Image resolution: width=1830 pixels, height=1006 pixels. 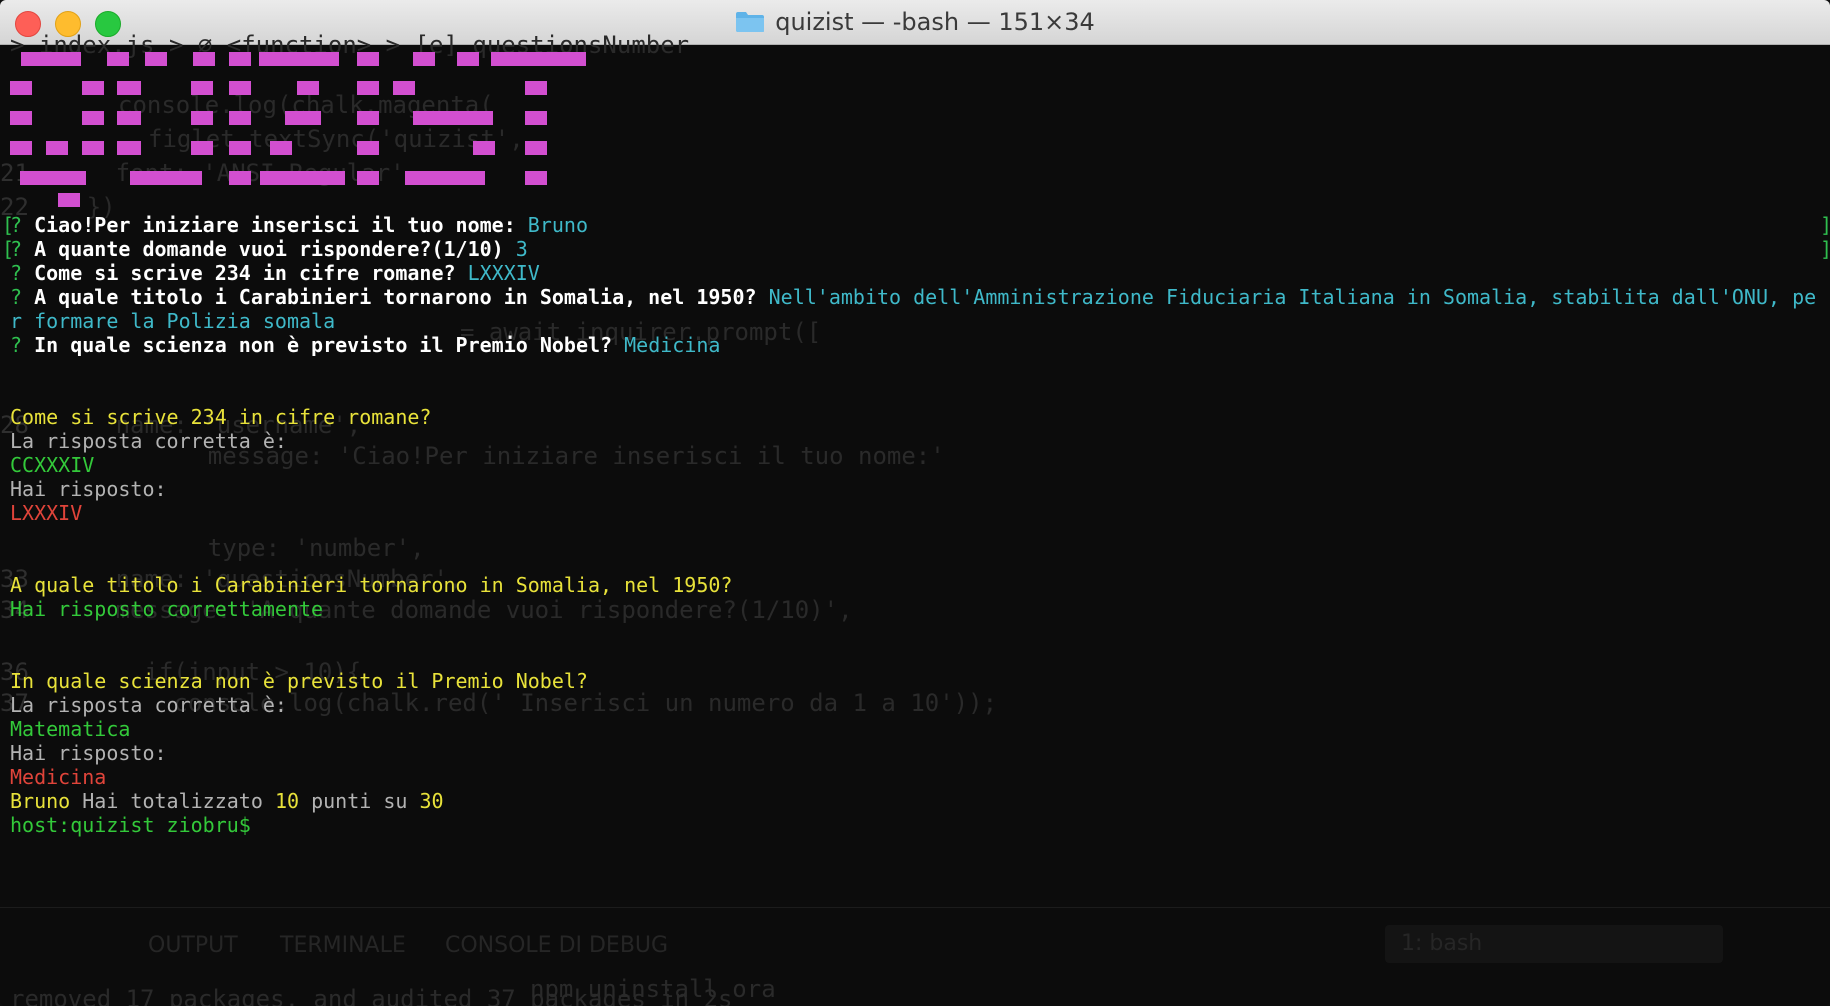 What do you see at coordinates (287, 548) in the screenshot?
I see `ghost-code-line: type: 'number',` at bounding box center [287, 548].